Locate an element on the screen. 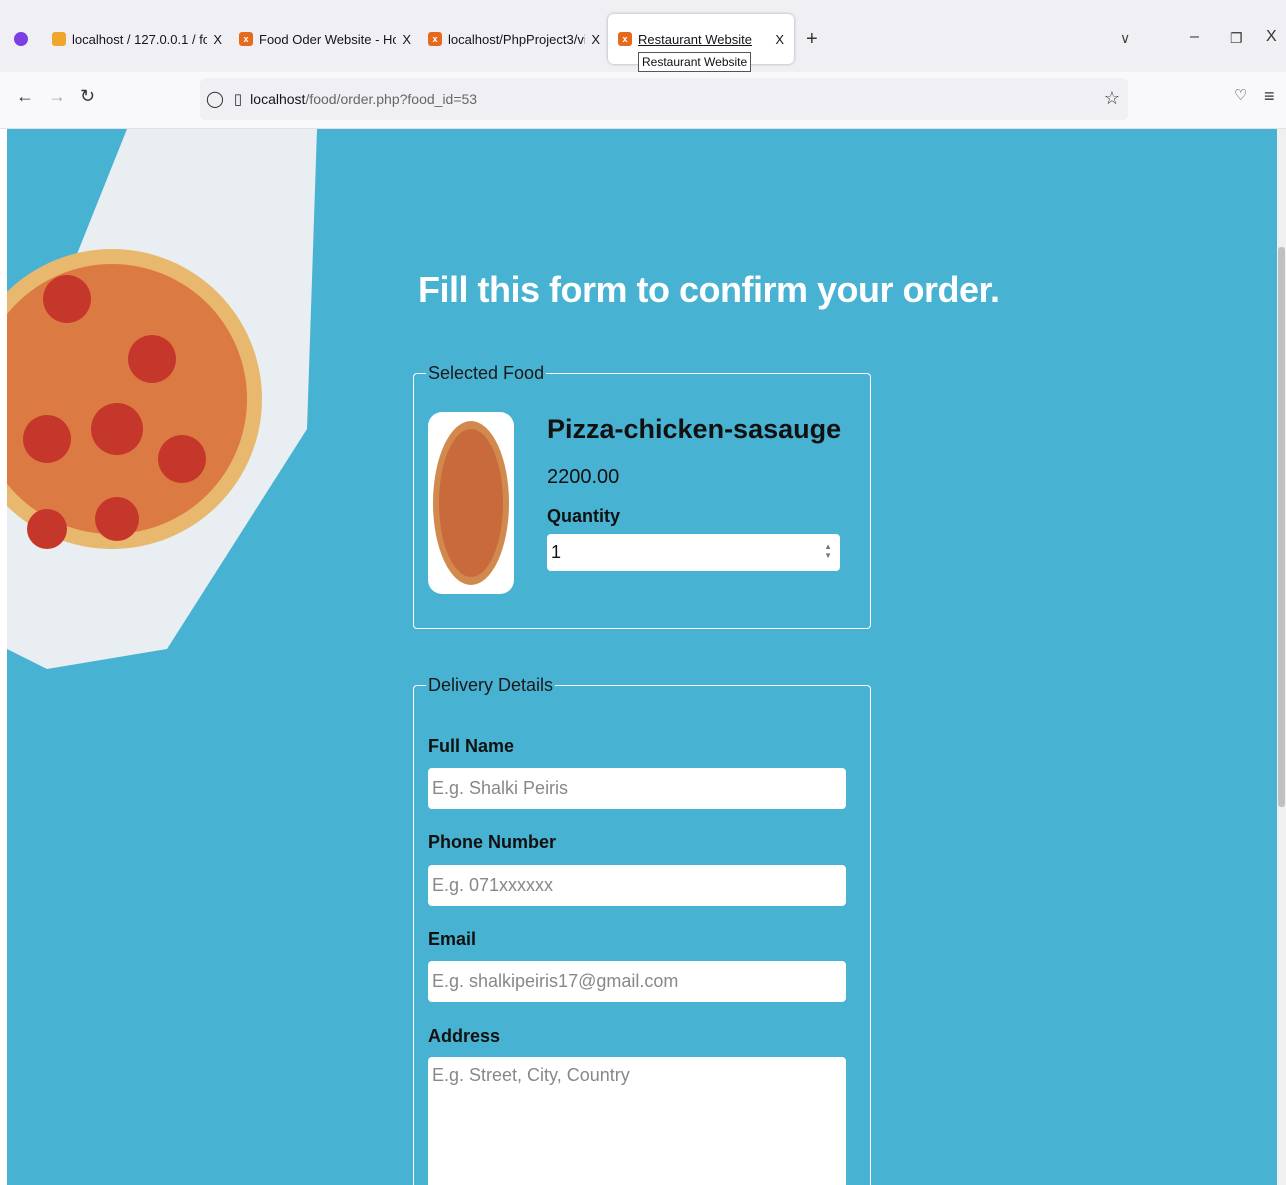 The height and width of the screenshot is (1185, 1286). tab-phpproject3: x localhost/PhpProject3/view/vie X is located at coordinates (514, 39).